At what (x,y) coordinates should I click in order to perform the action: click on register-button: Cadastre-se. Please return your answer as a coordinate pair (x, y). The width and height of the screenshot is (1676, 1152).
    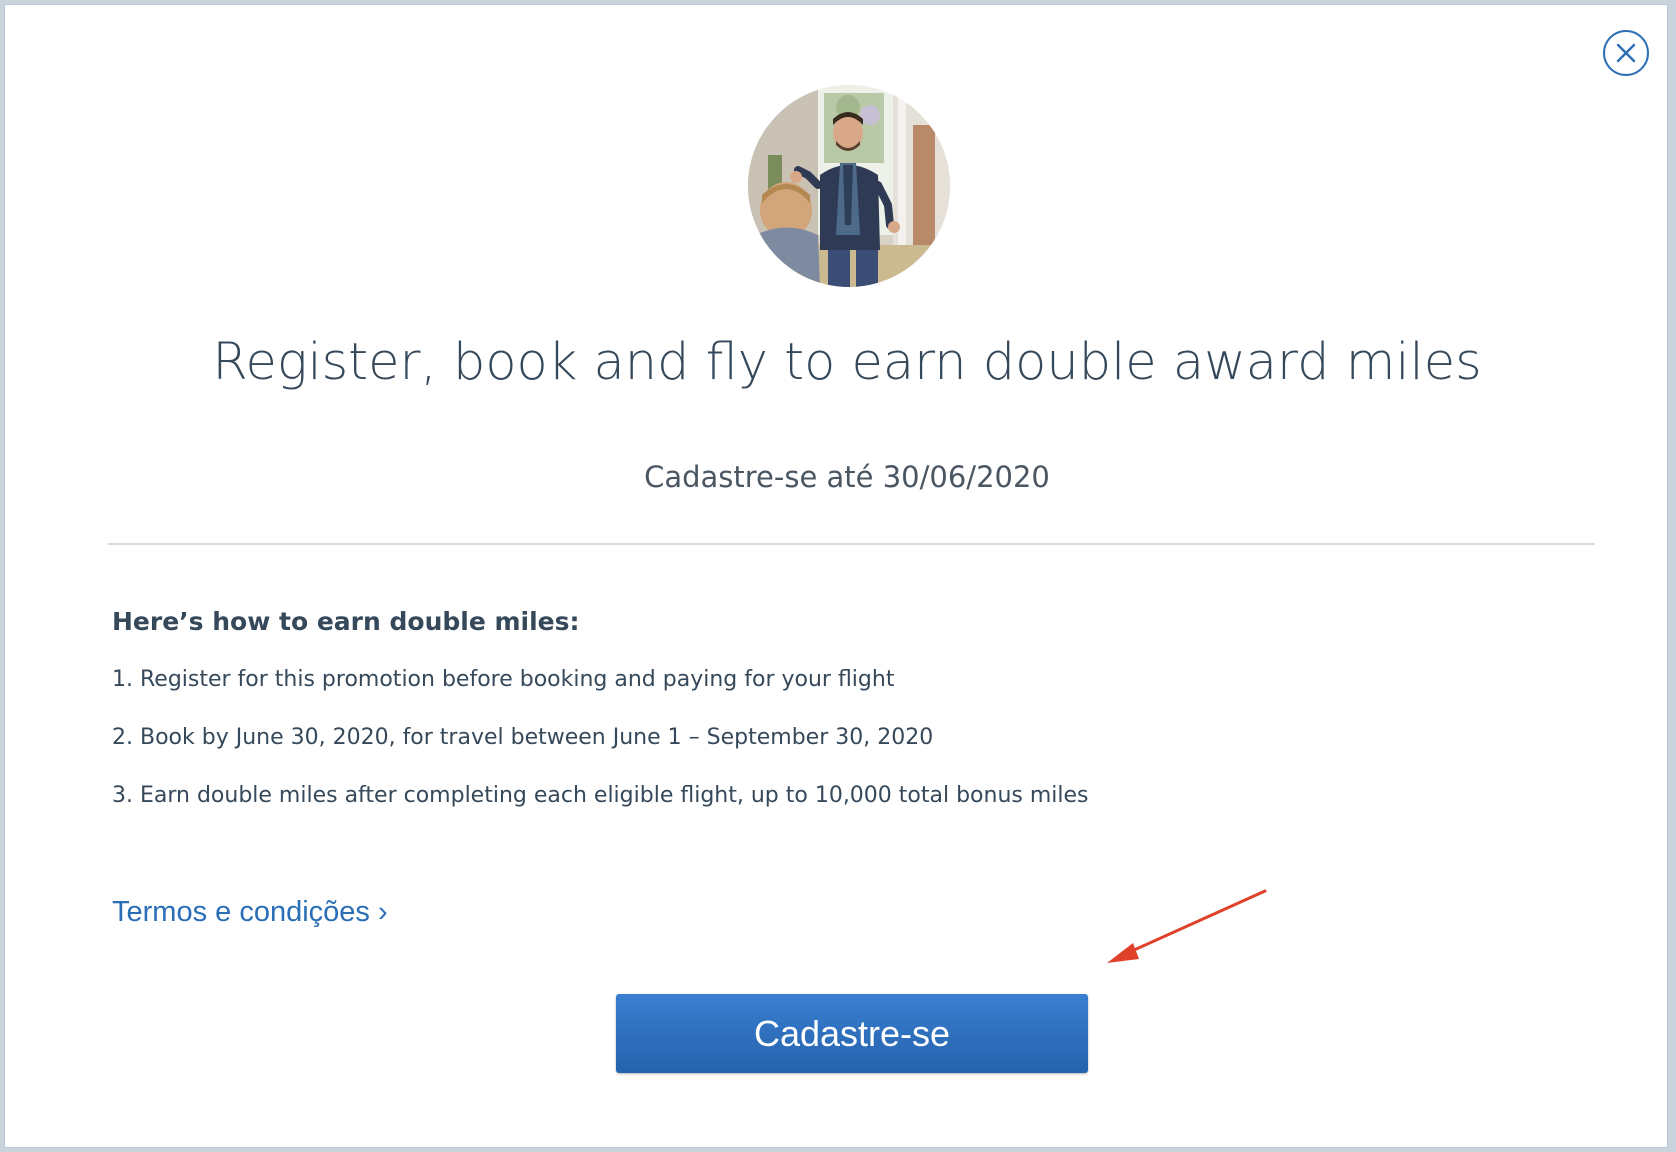
    Looking at the image, I should click on (852, 1033).